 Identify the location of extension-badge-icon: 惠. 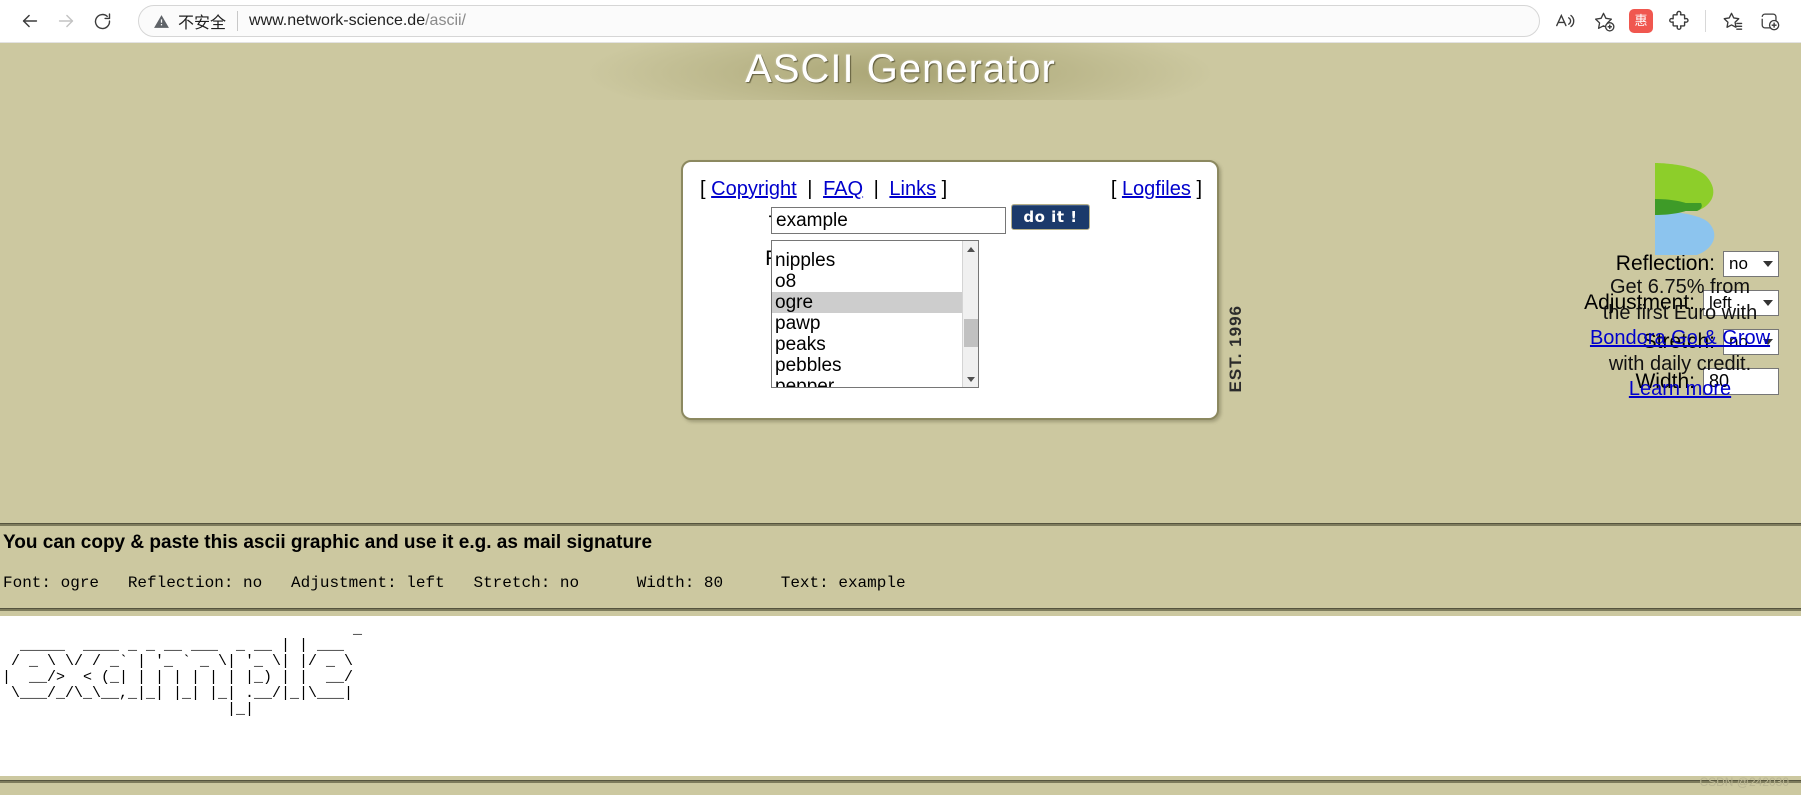
(1641, 21).